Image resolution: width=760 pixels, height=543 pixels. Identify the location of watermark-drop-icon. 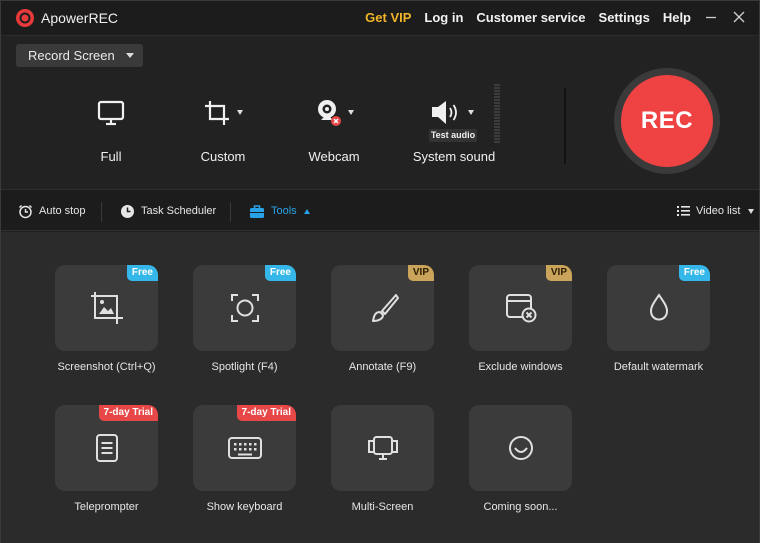
(658, 307).